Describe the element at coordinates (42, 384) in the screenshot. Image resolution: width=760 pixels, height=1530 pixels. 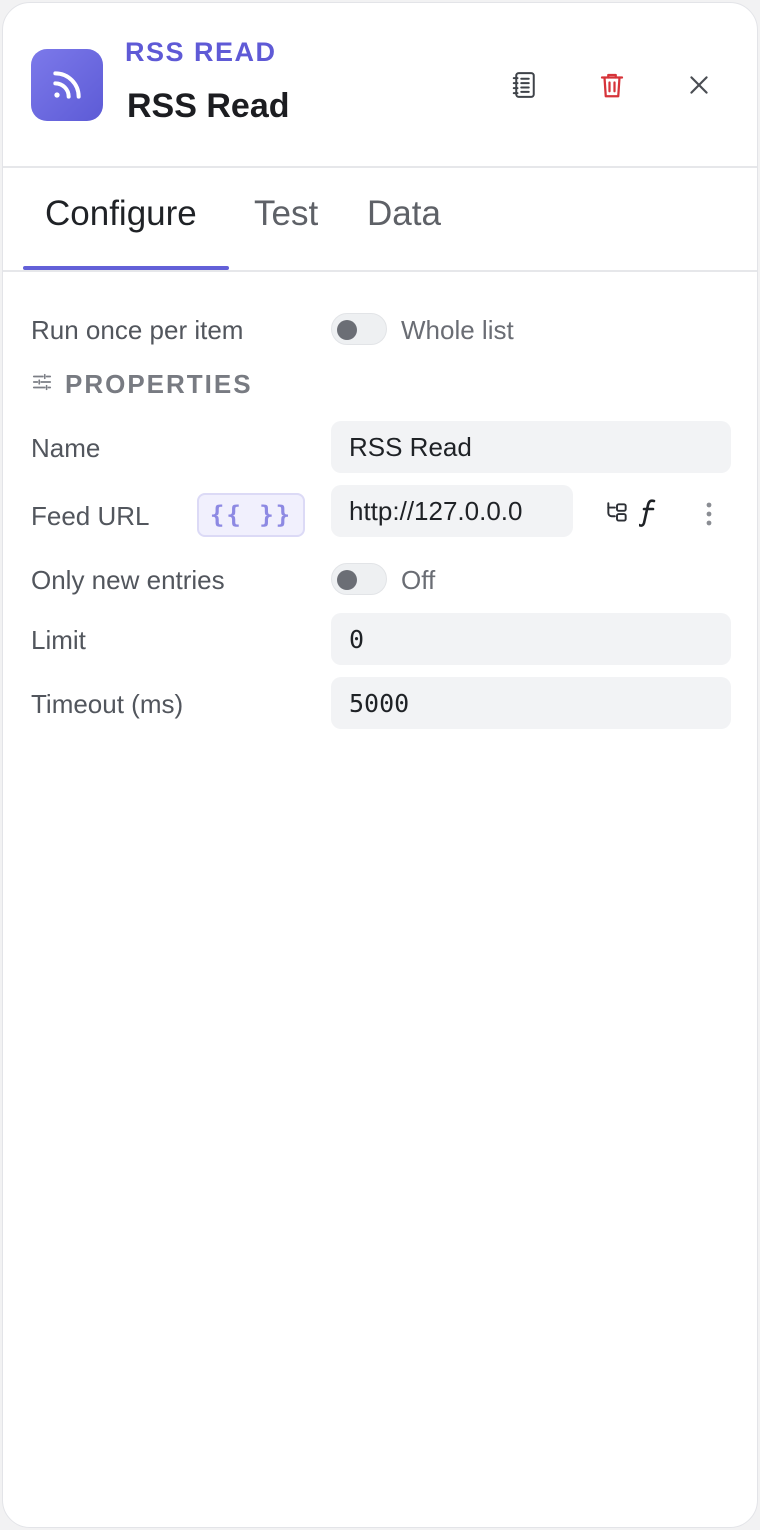
I see `sliders-icon` at that location.